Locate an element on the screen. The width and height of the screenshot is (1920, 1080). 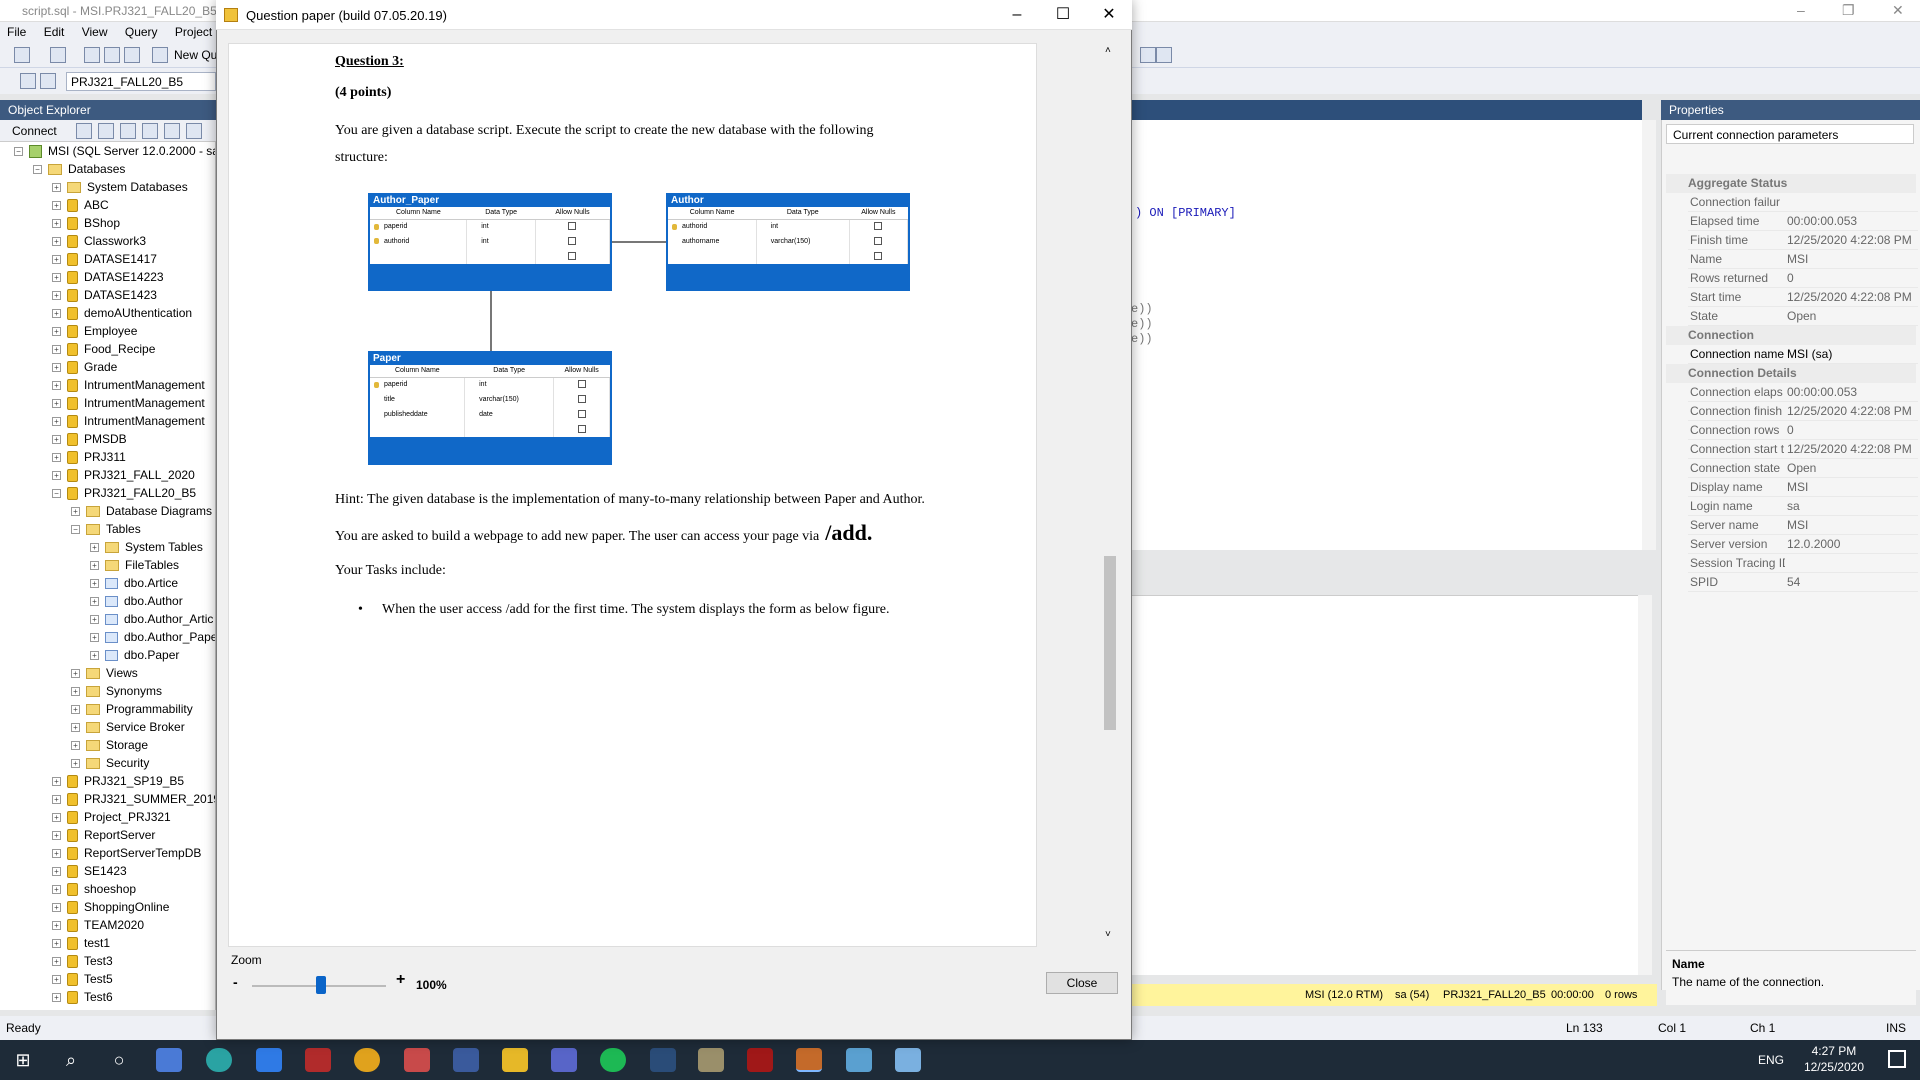
grid-icon is located at coordinates (58, 55).